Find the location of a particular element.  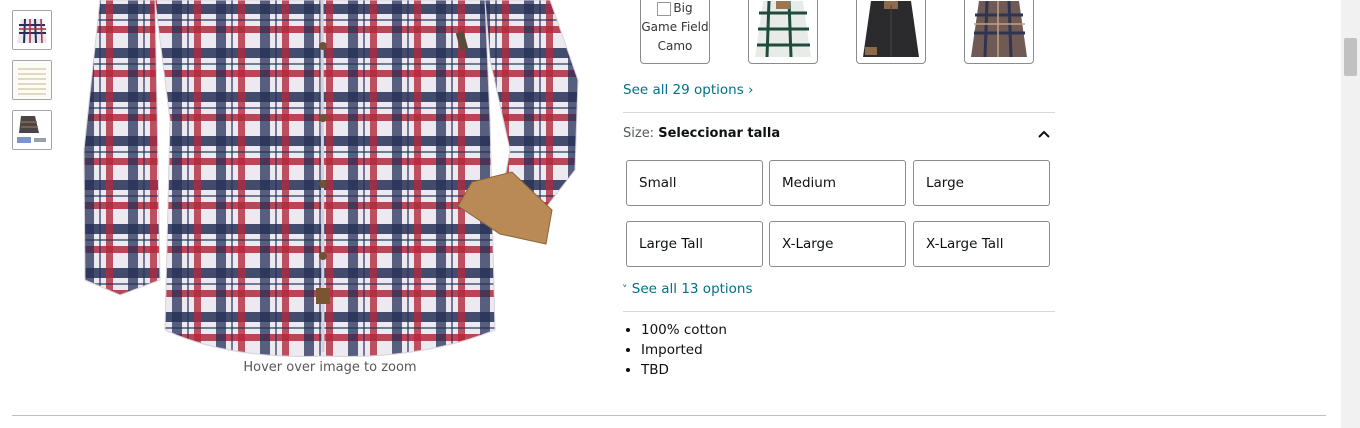

size-option-medium: Medium is located at coordinates (837, 183).